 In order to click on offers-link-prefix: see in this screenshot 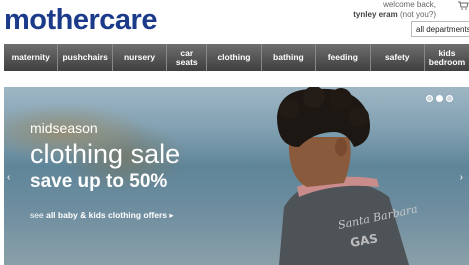, I will do `click(37, 215)`.